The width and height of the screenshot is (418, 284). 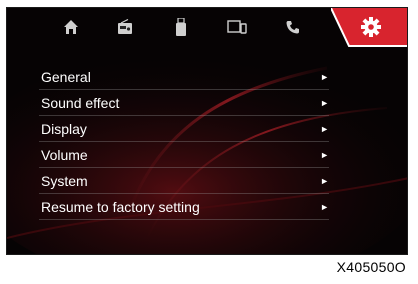 I want to click on phone-icon, so click(x=292, y=27).